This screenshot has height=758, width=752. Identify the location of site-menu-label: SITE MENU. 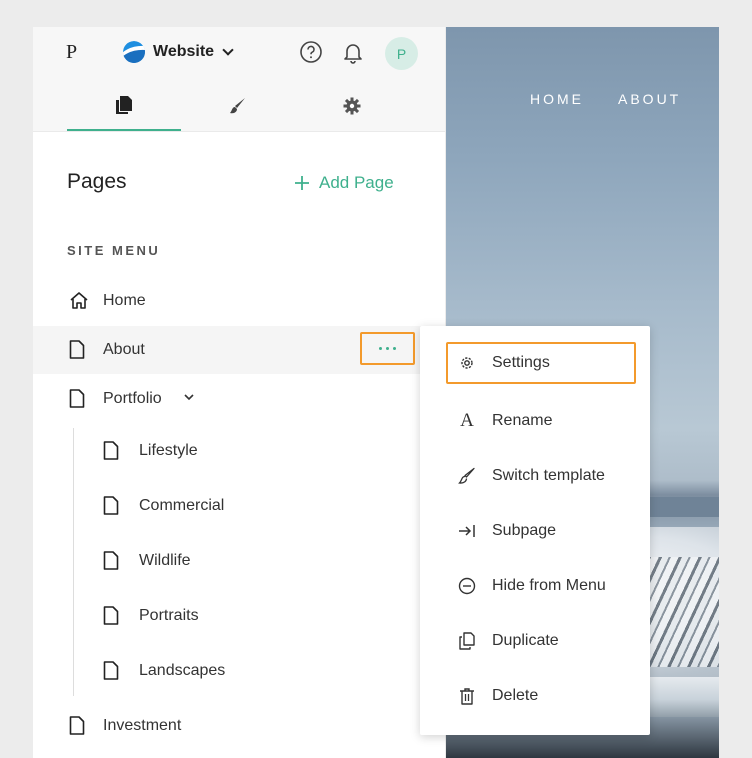
(114, 250).